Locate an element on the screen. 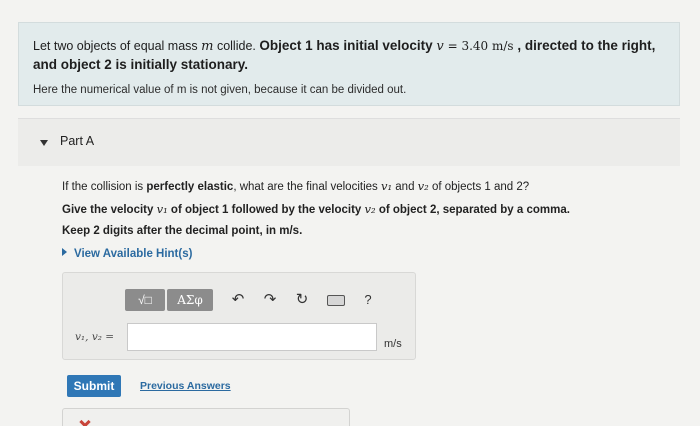 Image resolution: width=700 pixels, height=426 pixels. submit-button: Submit is located at coordinates (94, 386).